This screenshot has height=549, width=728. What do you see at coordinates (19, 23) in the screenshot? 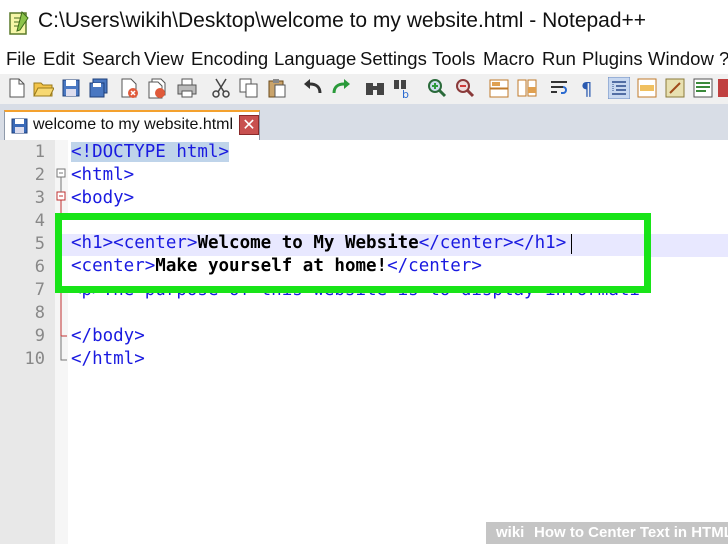
I see `notepadpp-app-icon` at bounding box center [19, 23].